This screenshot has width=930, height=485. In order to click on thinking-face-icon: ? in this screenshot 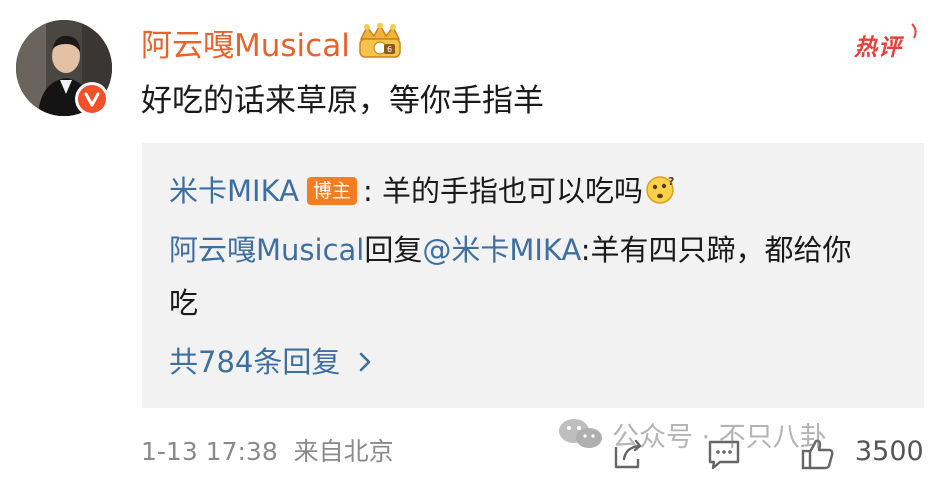, I will do `click(660, 189)`.